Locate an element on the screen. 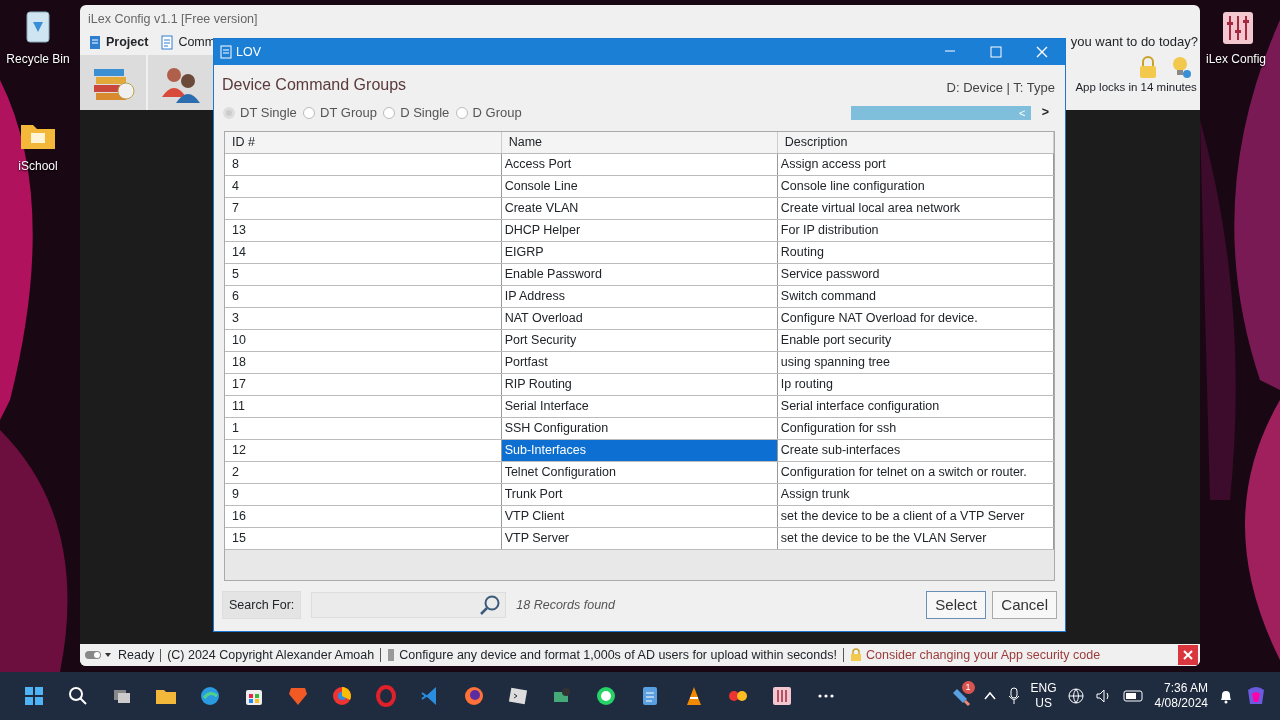 The width and height of the screenshot is (1280, 720). table-cell: Configuration for ssh is located at coordinates (915, 428).